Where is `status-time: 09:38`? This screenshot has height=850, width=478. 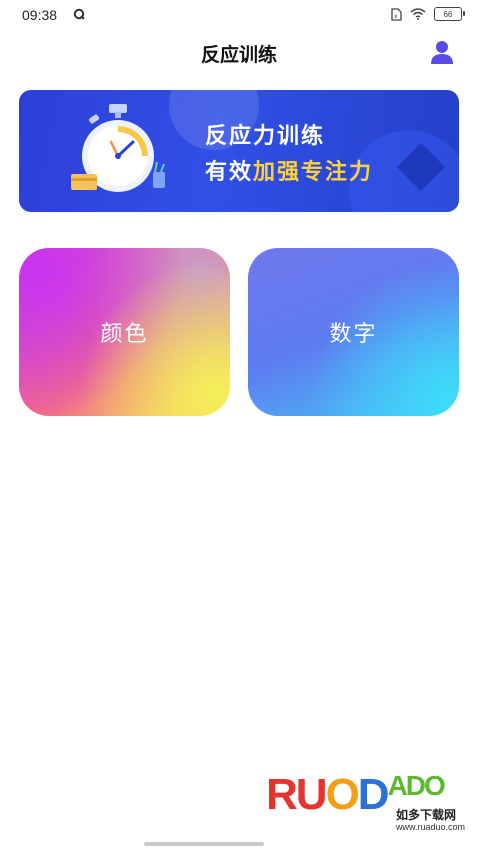 status-time: 09:38 is located at coordinates (40, 15).